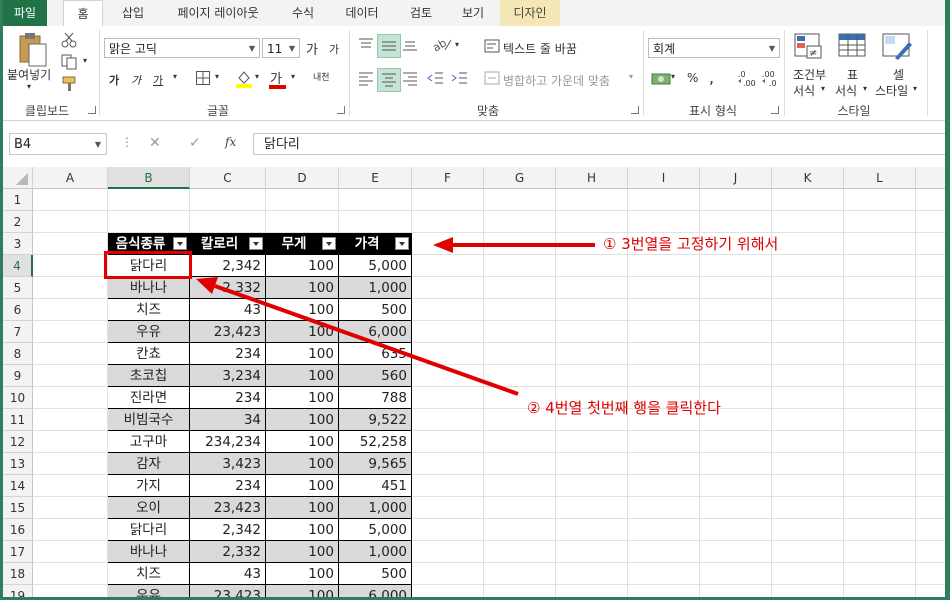 This screenshot has width=950, height=600. I want to click on arrow-2-head, so click(207, 285).